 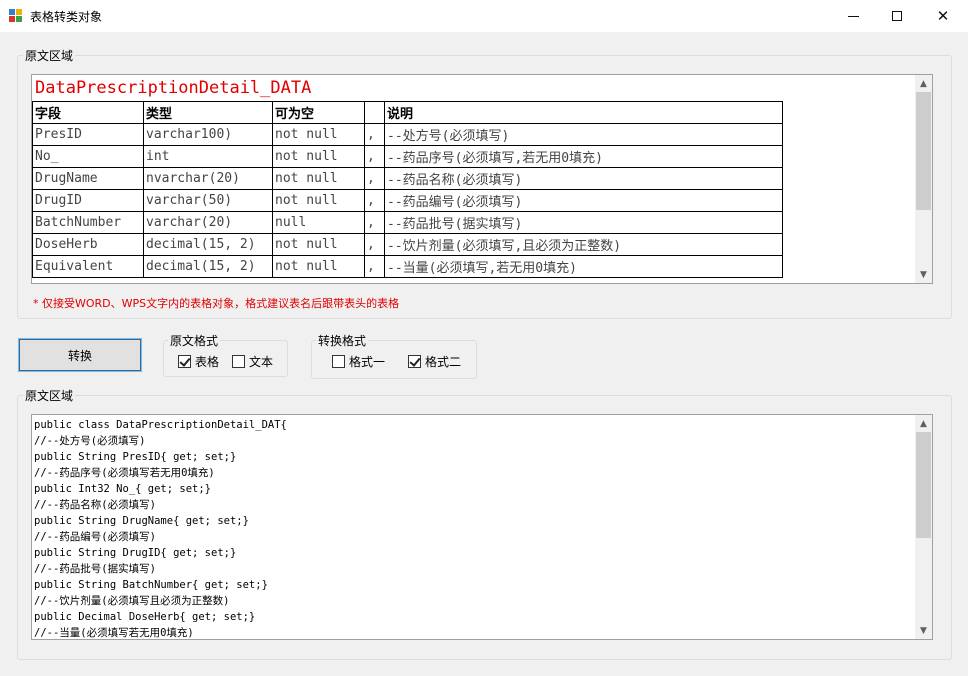 I want to click on description-cell: --药品名称(必须填写), so click(x=583, y=178).